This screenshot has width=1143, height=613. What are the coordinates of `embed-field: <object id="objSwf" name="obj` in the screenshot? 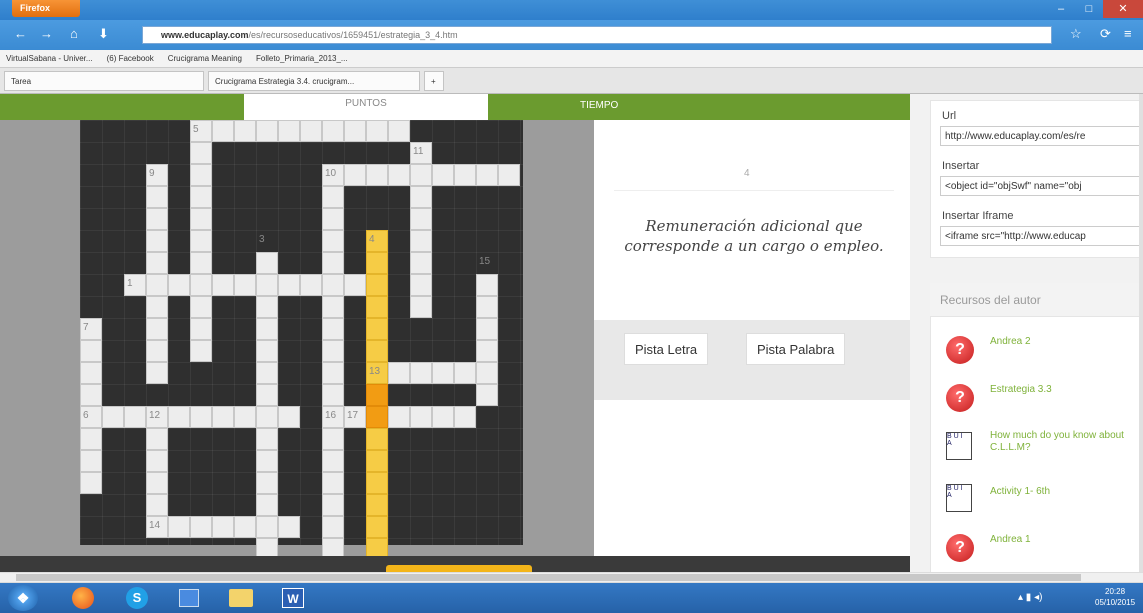 It's located at (1040, 186).